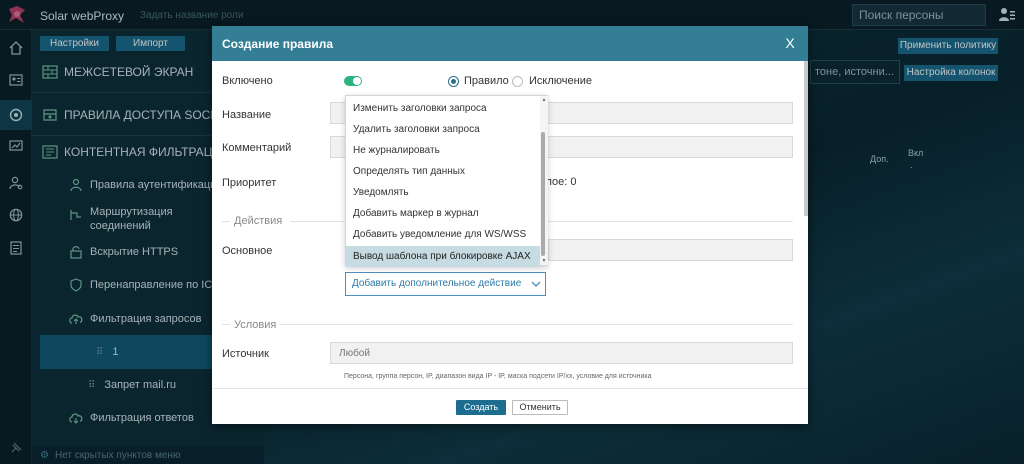 The height and width of the screenshot is (464, 1024). What do you see at coordinates (255, 325) in the screenshot?
I see `conditions-section-label: Условия` at bounding box center [255, 325].